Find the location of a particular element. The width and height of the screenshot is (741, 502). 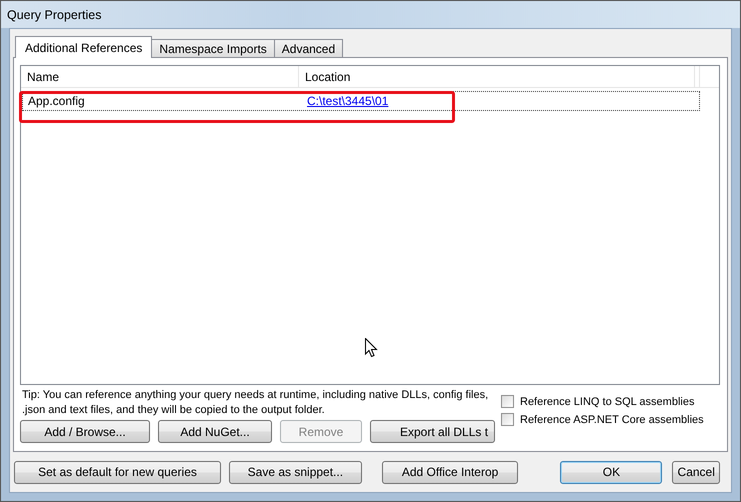

tab: Additional References is located at coordinates (83, 47).